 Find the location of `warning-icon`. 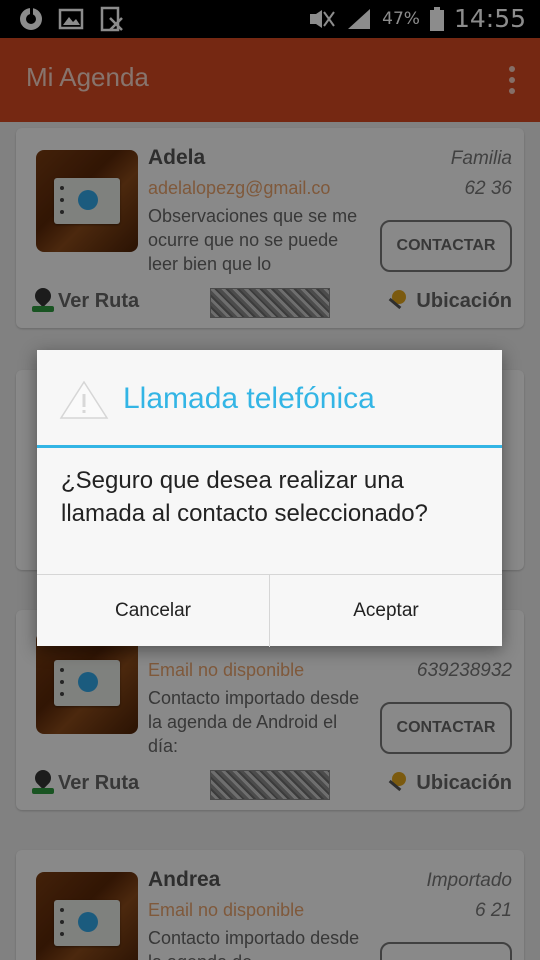

warning-icon is located at coordinates (84, 399).